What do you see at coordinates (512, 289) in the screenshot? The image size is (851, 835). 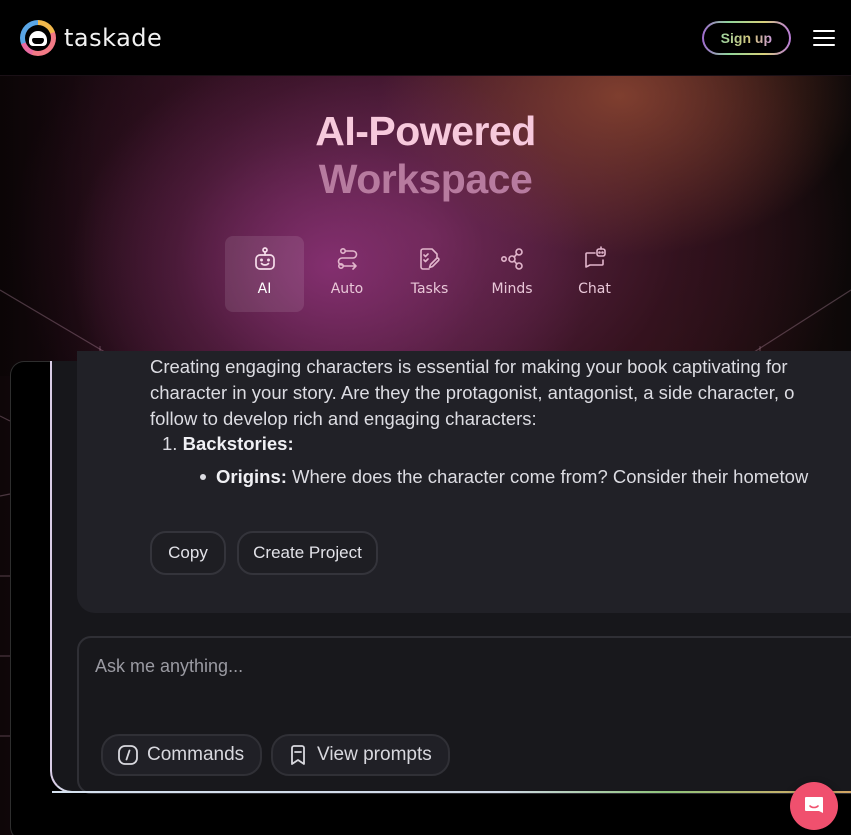 I see `tab-minds-label: Minds` at bounding box center [512, 289].